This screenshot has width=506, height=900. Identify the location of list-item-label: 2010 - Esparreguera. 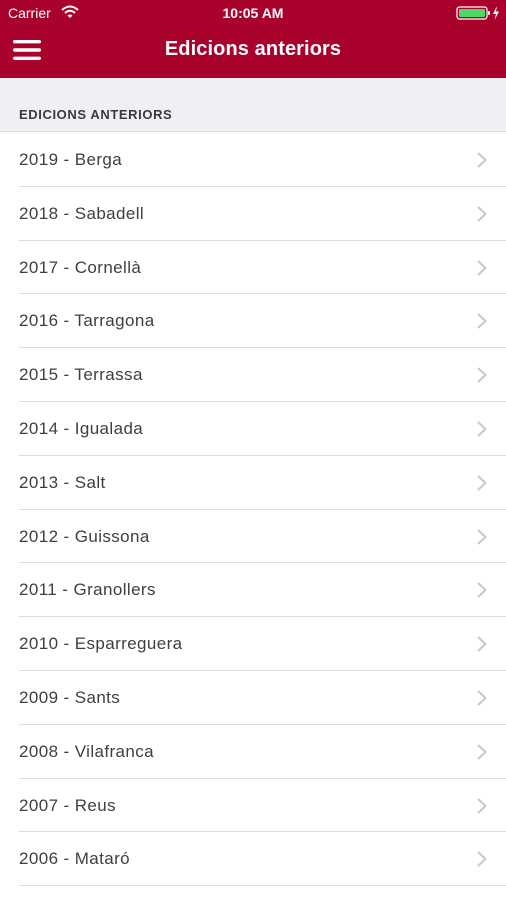
(101, 644).